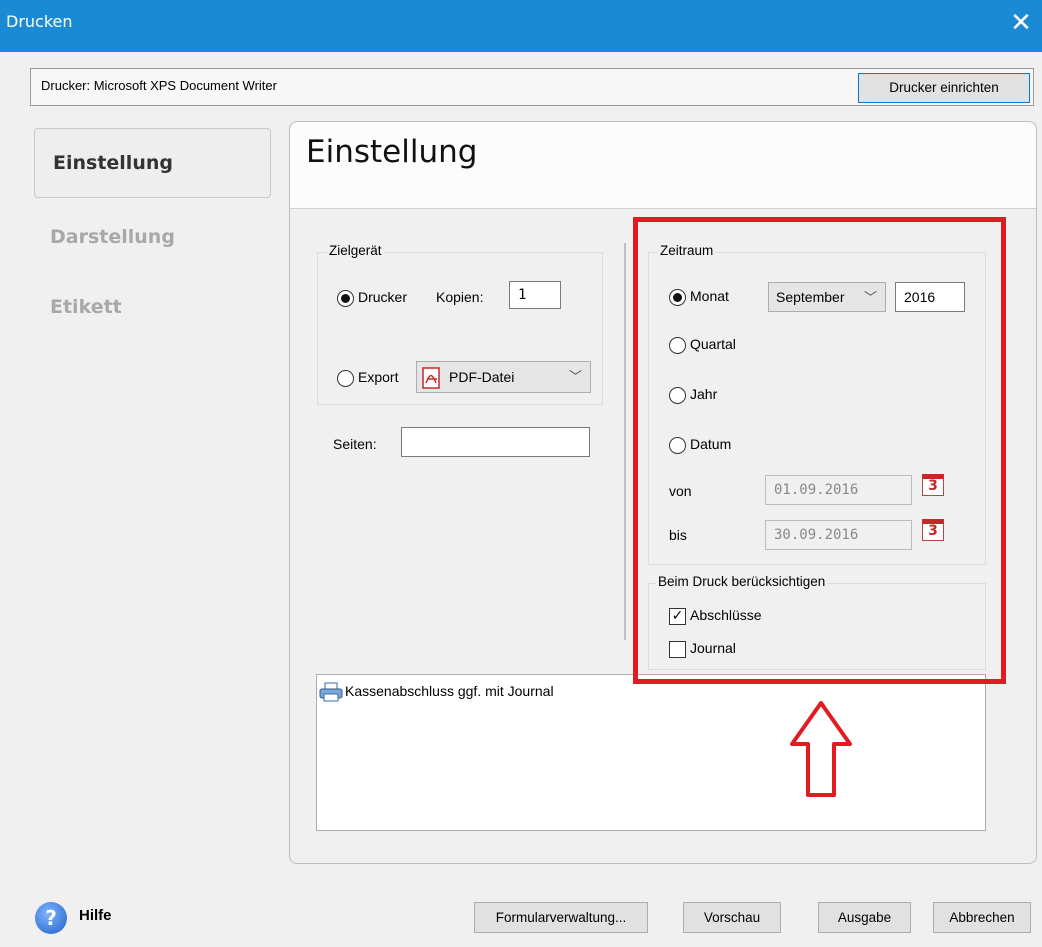 This screenshot has height=947, width=1042. What do you see at coordinates (982, 917) in the screenshot?
I see `cancel-button: Abbrechen` at bounding box center [982, 917].